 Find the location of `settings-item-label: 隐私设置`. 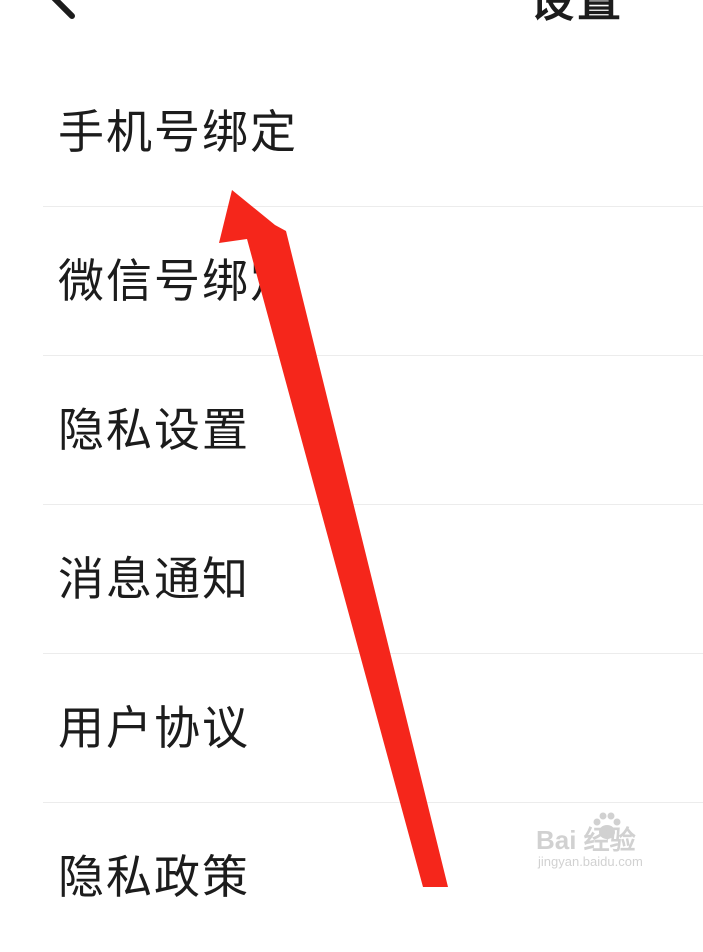

settings-item-label: 隐私设置 is located at coordinates (154, 430).